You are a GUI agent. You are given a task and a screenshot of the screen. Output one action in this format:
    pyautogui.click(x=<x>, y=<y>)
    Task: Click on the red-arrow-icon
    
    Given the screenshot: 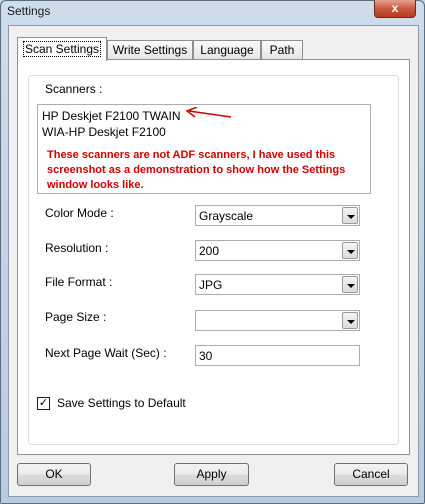 What is the action you would take?
    pyautogui.click(x=208, y=112)
    